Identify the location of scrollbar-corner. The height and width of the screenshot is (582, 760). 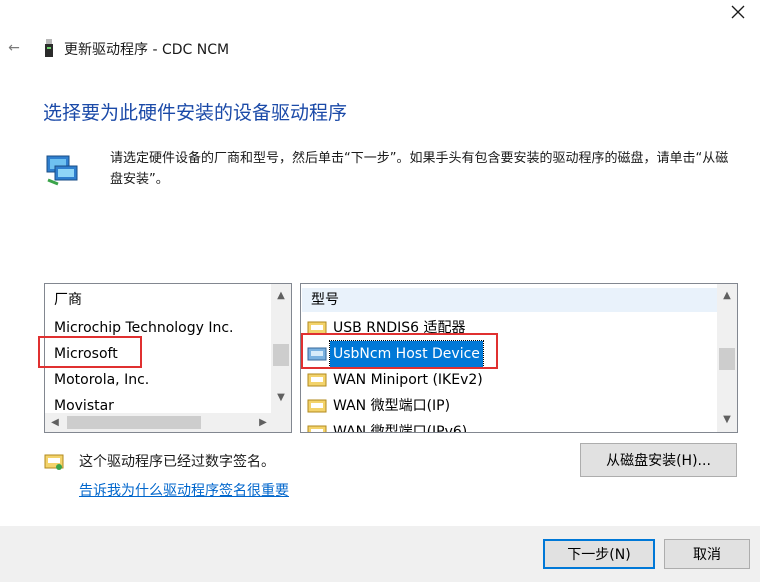
(281, 422).